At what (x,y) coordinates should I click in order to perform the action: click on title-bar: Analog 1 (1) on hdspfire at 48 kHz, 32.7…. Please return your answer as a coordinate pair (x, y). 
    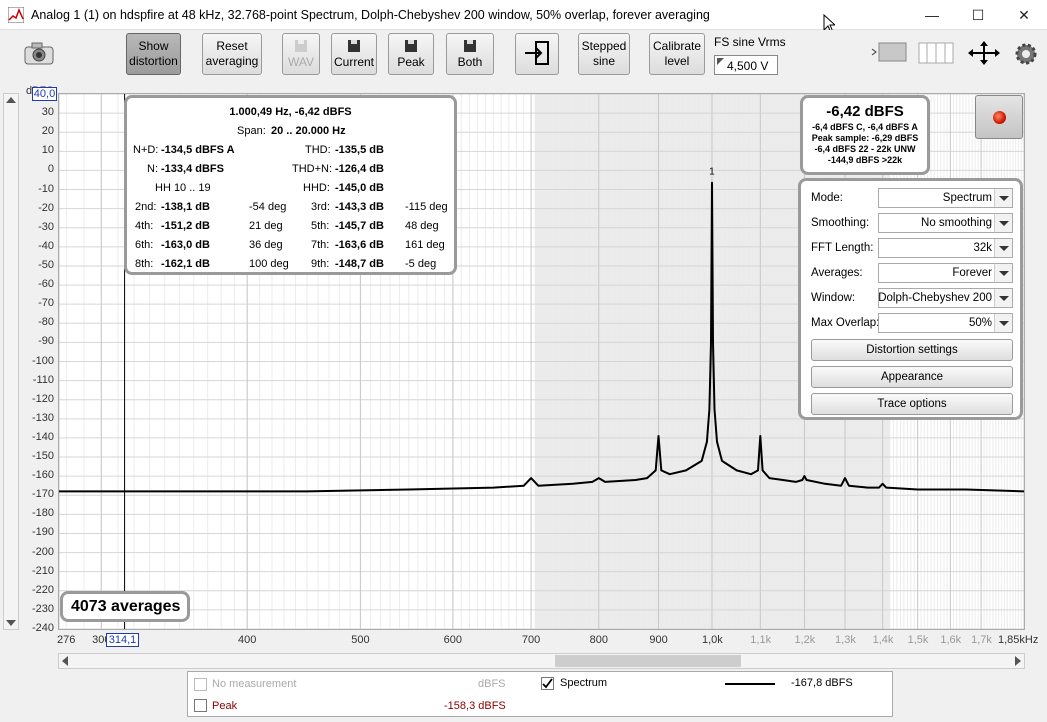
    Looking at the image, I should click on (523, 17).